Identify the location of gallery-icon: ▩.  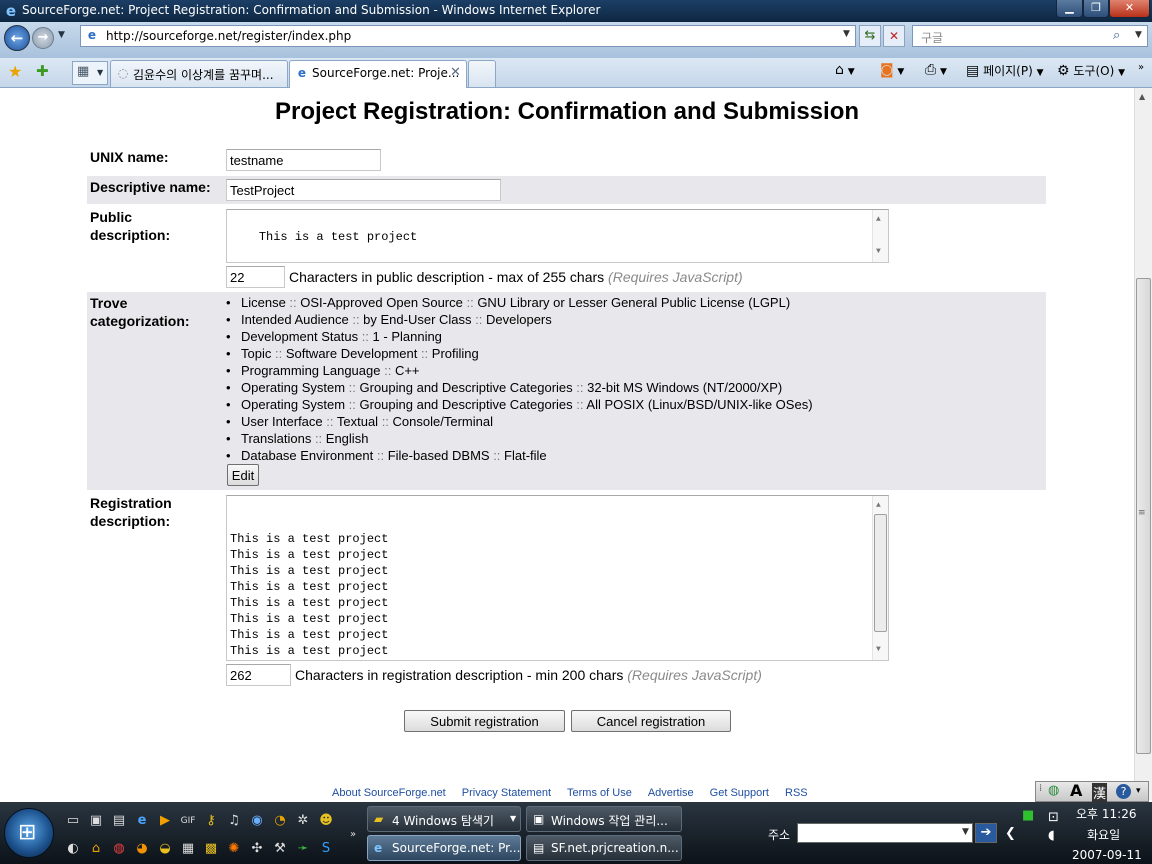
(211, 849).